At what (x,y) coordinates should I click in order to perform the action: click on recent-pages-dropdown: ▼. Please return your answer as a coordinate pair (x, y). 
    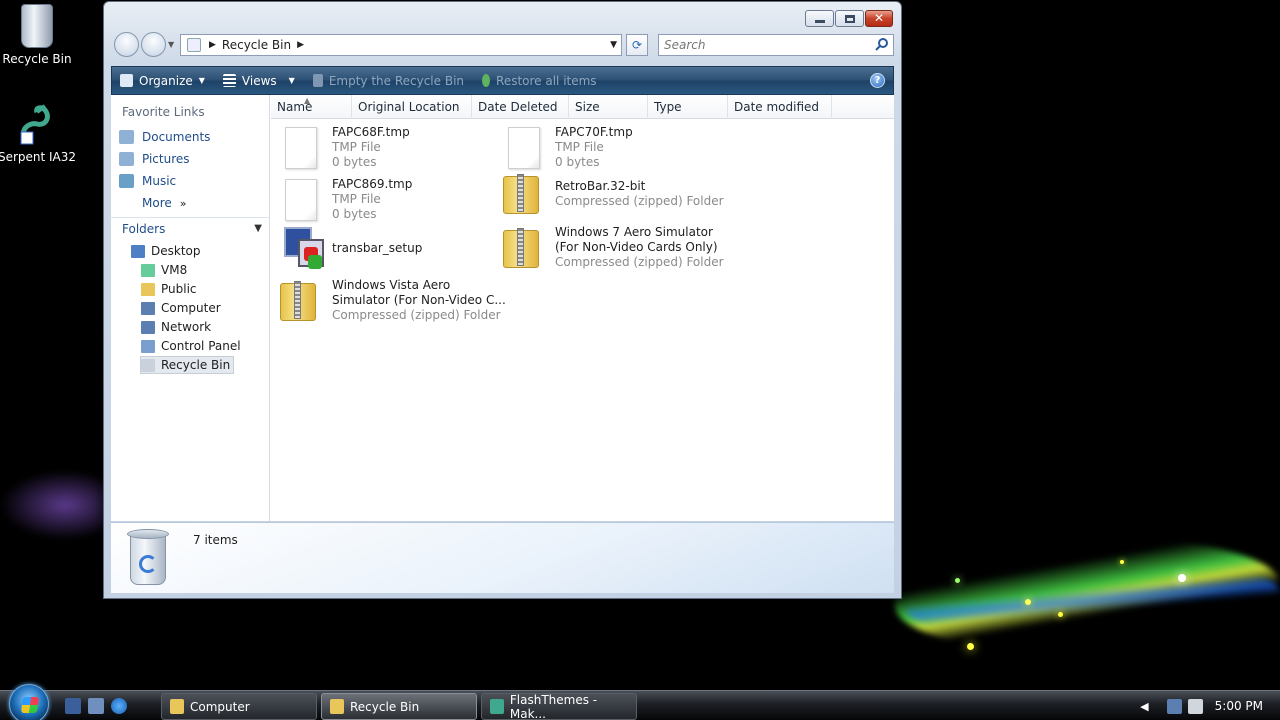
    Looking at the image, I should click on (173, 44).